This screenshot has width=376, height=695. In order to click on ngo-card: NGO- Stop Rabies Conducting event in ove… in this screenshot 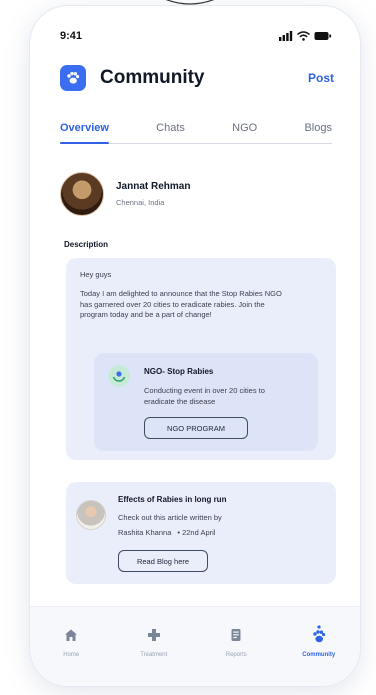, I will do `click(206, 402)`.